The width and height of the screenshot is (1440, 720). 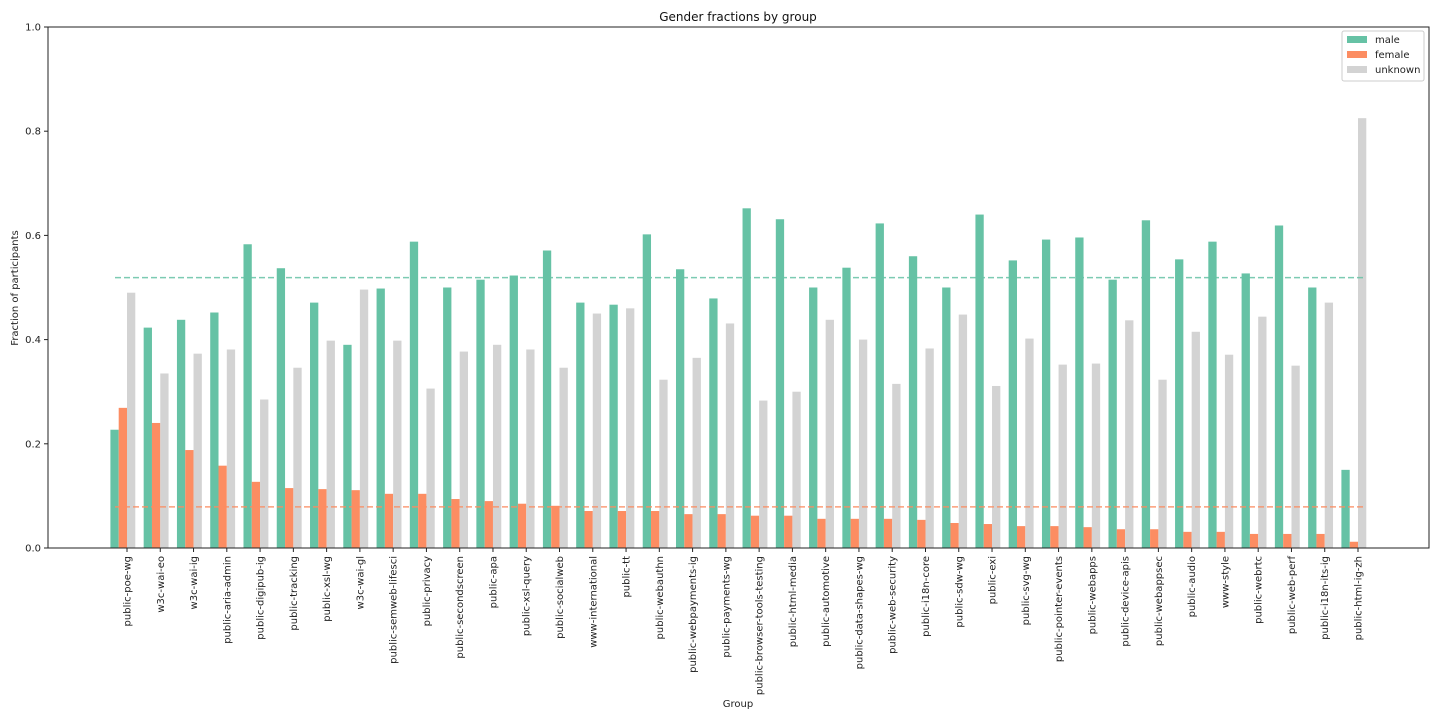 I want to click on bar-male-public-html-ig-zh, so click(x=1345, y=508).